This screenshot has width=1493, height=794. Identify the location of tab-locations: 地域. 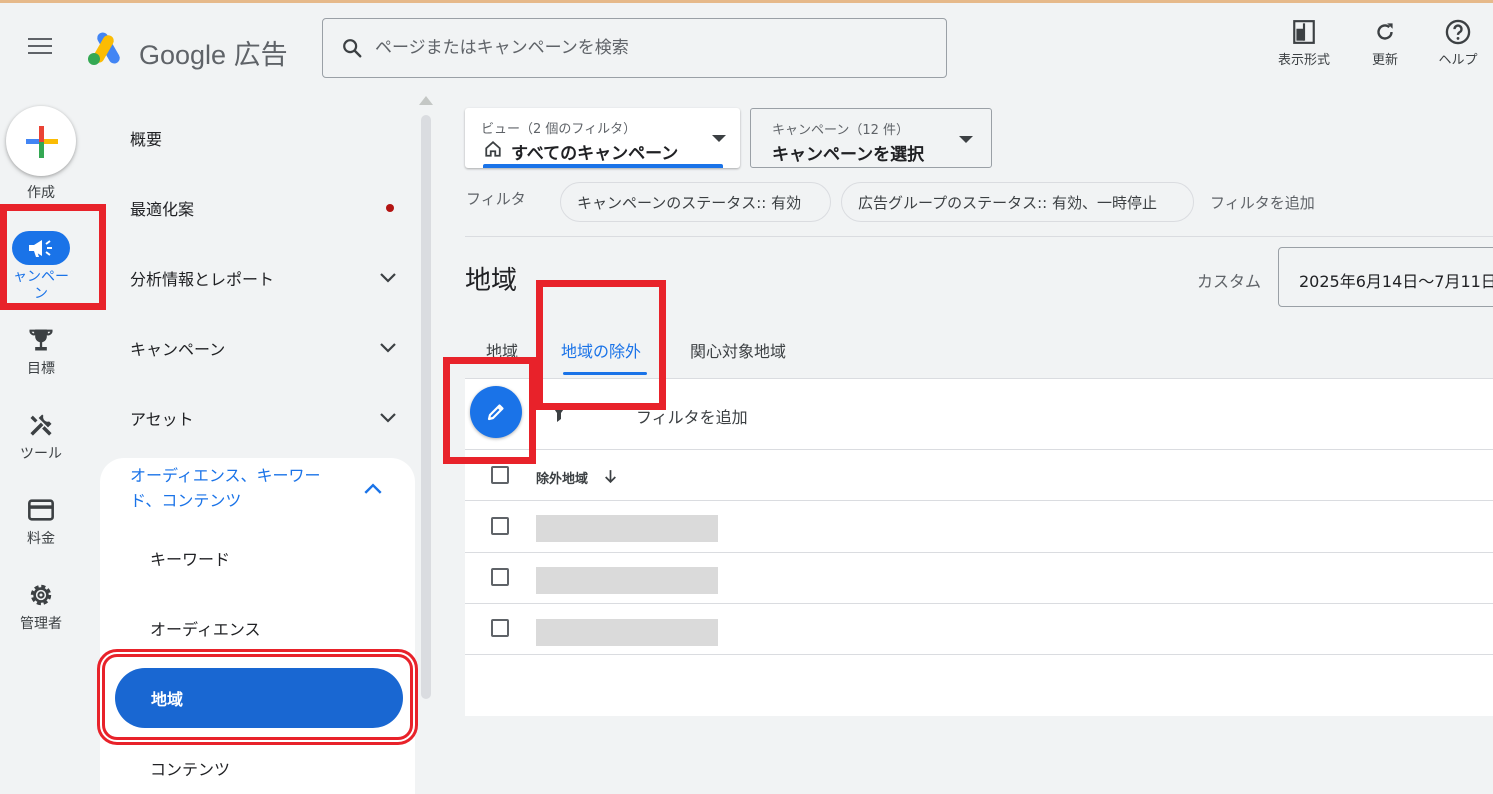
(502, 350).